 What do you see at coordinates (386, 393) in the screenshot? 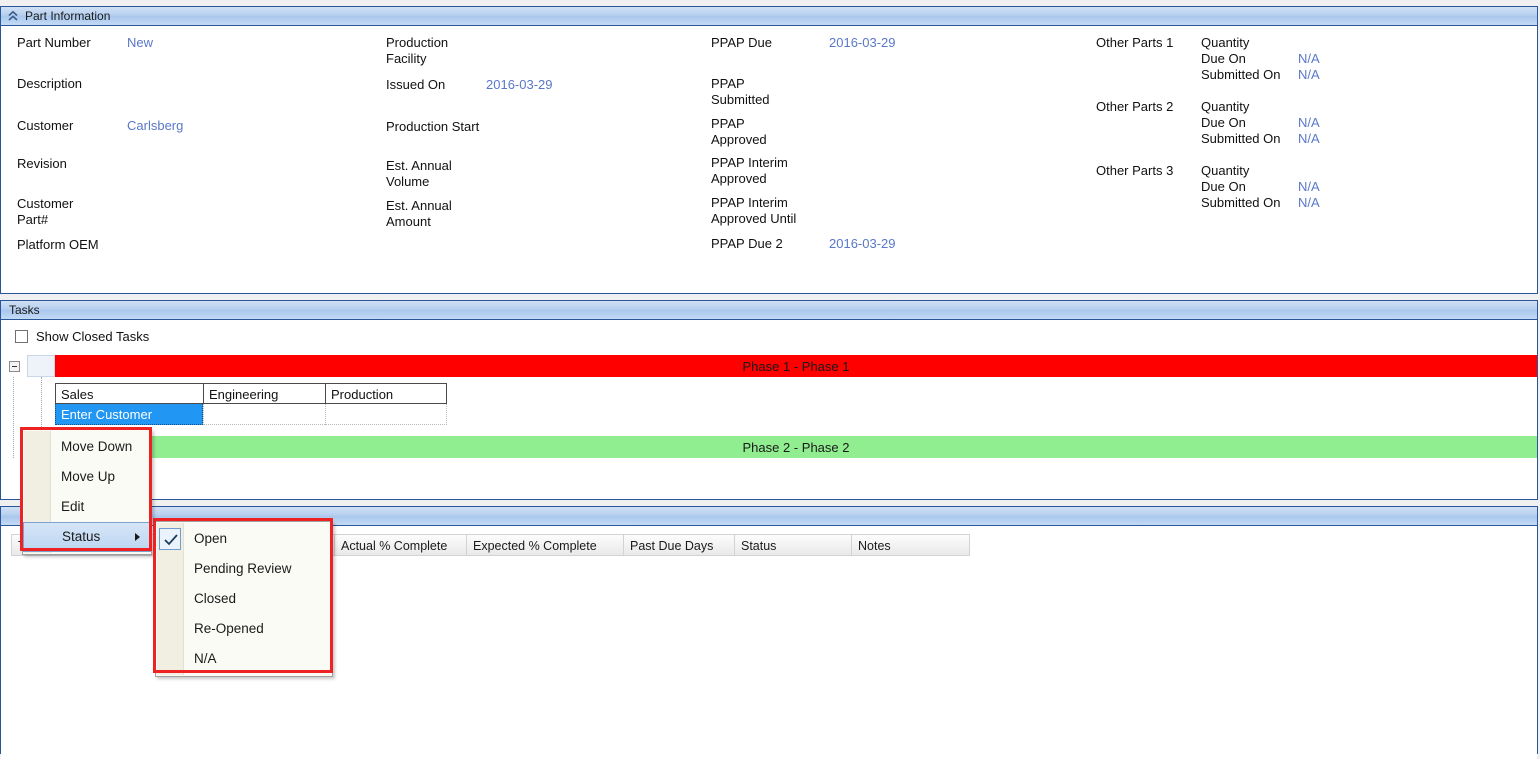
I see `column-header-production: Production` at bounding box center [386, 393].